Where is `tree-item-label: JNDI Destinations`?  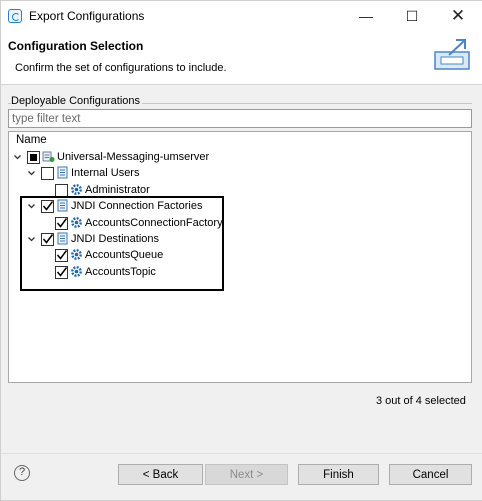
tree-item-label: JNDI Destinations is located at coordinates (115, 239).